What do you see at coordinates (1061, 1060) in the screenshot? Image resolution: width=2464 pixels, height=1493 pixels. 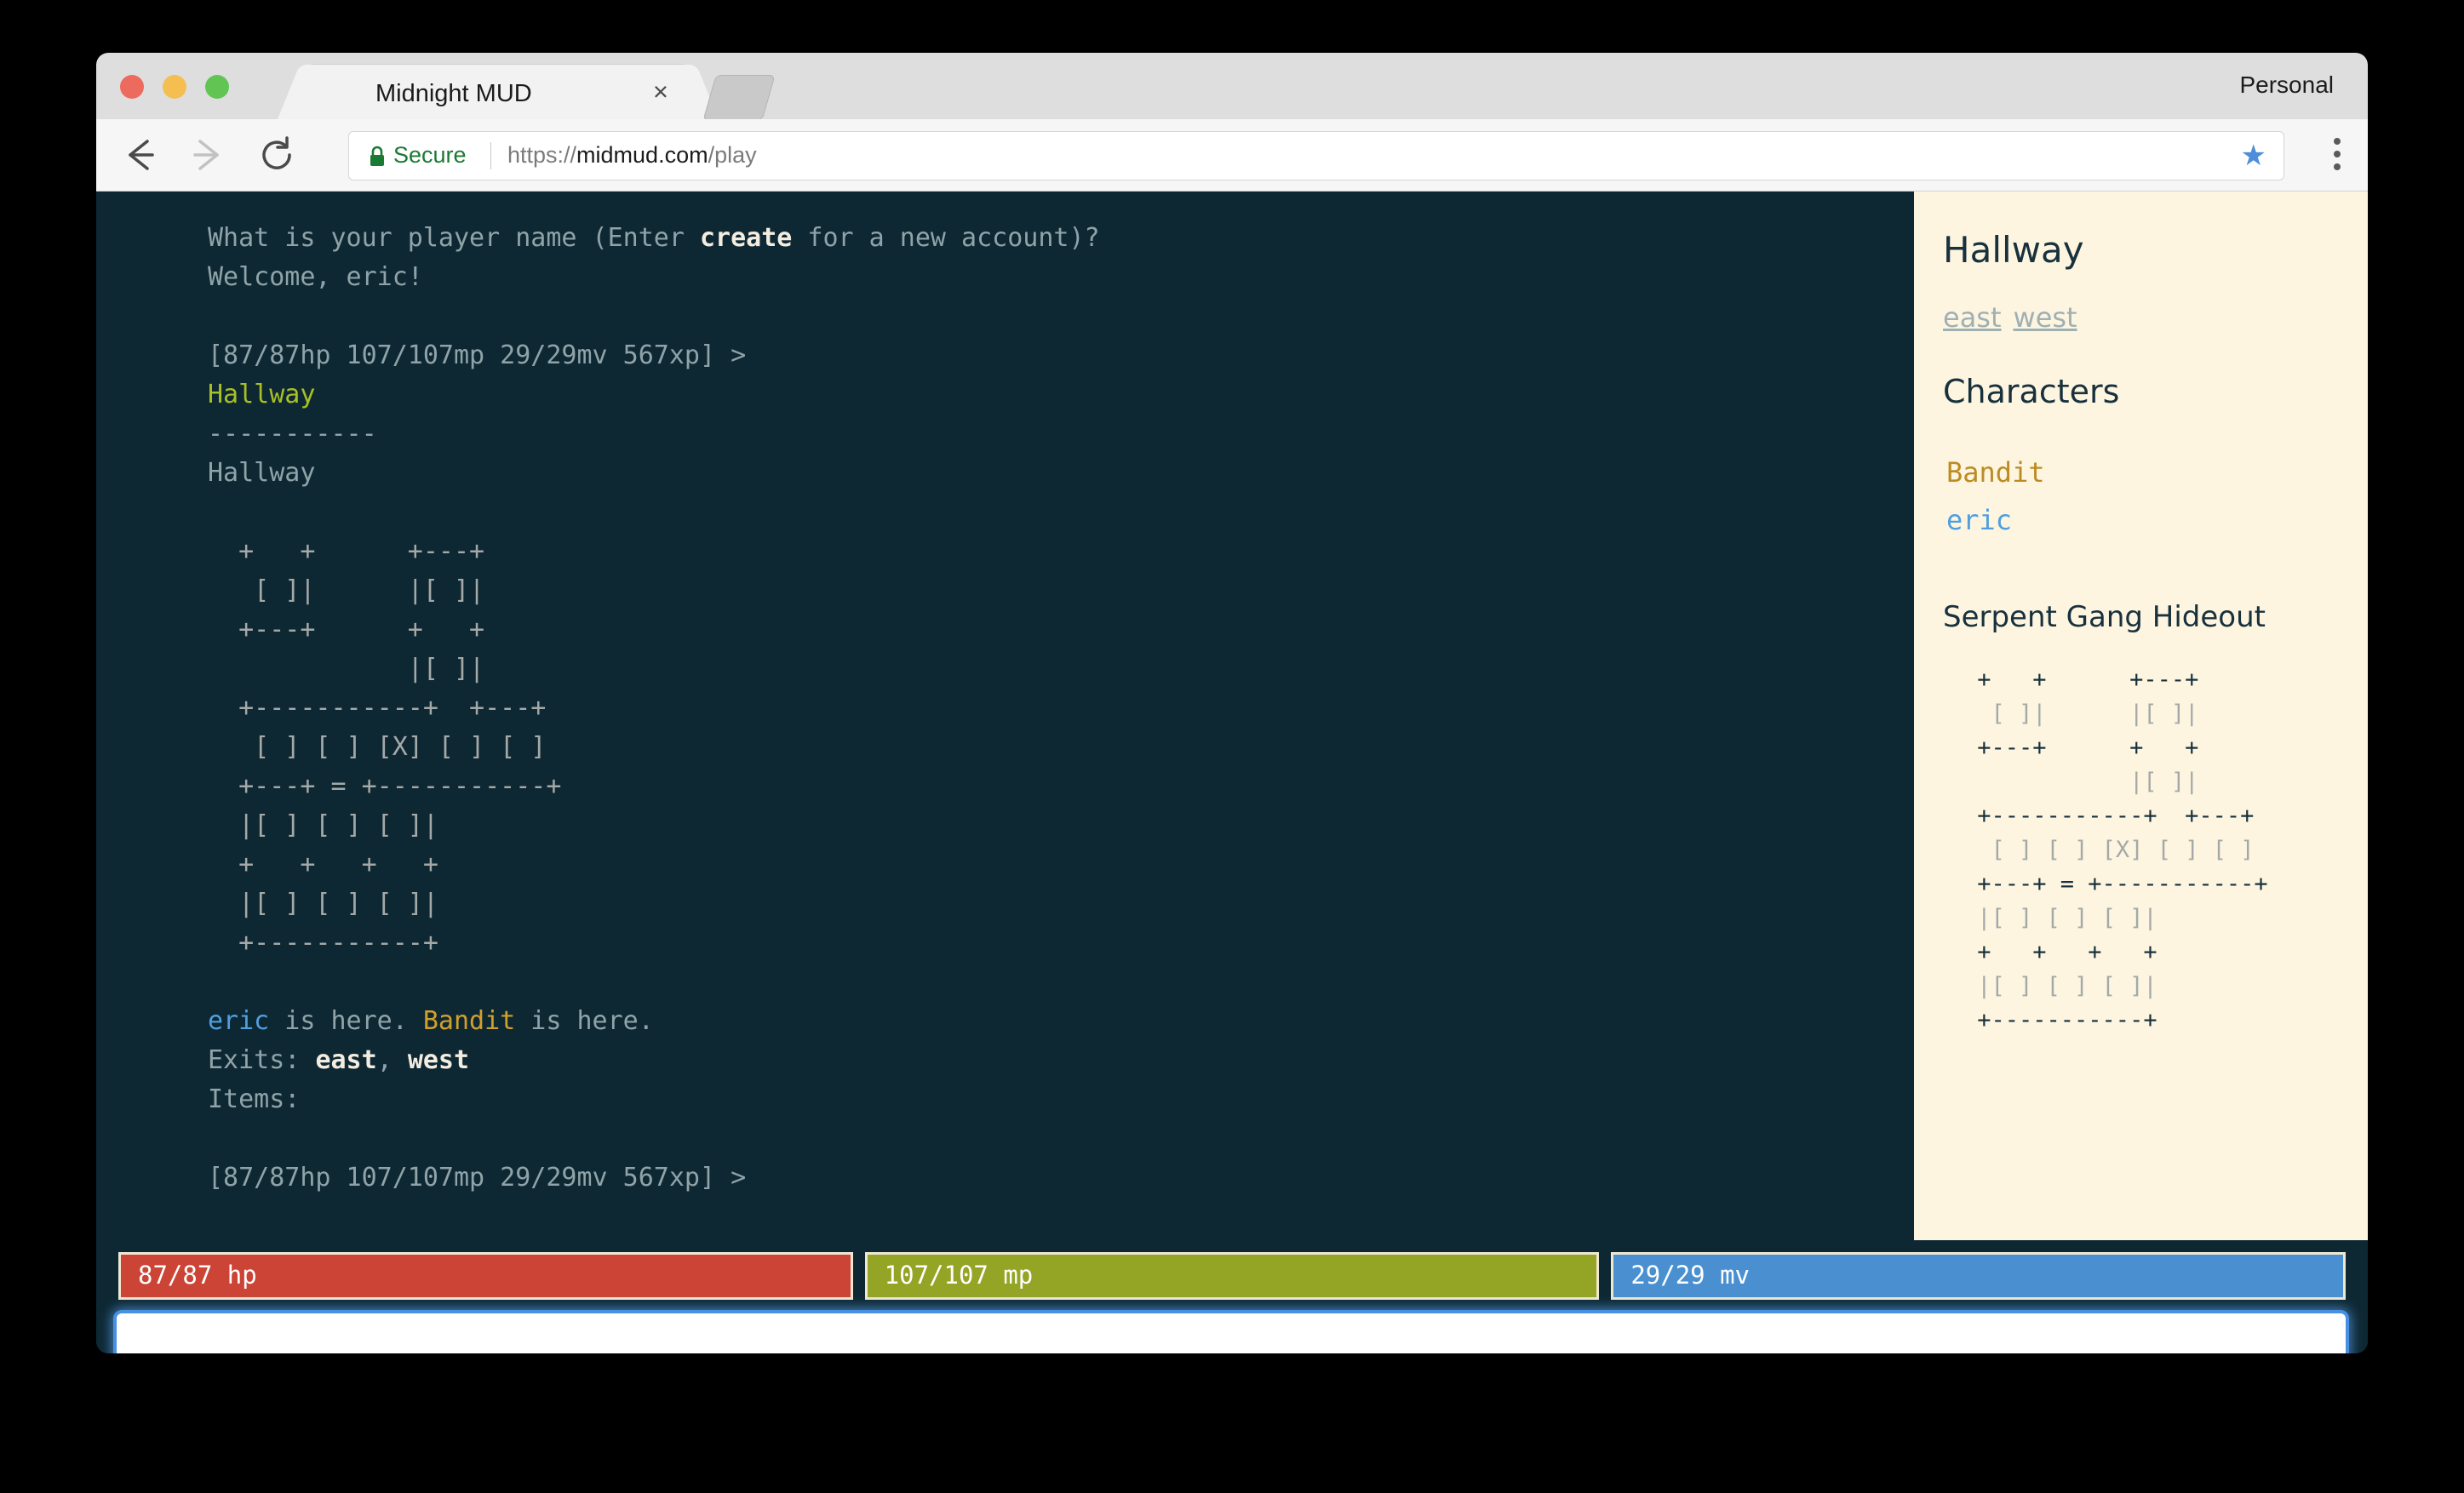 I see `terminal-line: Exits: east, west` at bounding box center [1061, 1060].